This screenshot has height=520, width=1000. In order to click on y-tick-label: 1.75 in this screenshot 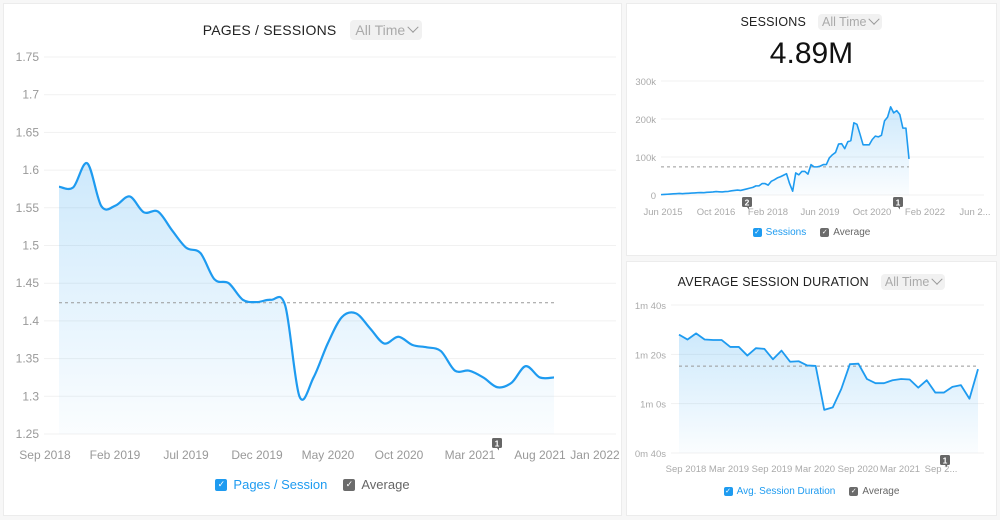, I will do `click(28, 57)`.